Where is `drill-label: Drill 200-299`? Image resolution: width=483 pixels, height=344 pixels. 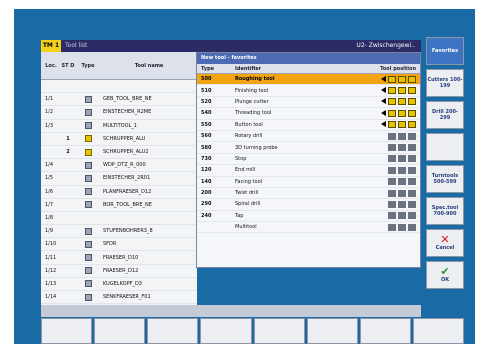
drill-label: Drill 200-299 is located at coordinates (444, 115).